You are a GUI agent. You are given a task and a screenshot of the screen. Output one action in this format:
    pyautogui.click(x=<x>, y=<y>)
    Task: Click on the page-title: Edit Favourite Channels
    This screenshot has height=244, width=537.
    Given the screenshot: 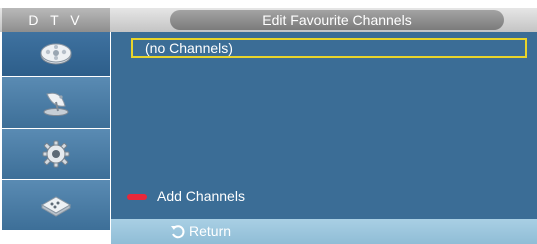 What is the action you would take?
    pyautogui.click(x=337, y=20)
    